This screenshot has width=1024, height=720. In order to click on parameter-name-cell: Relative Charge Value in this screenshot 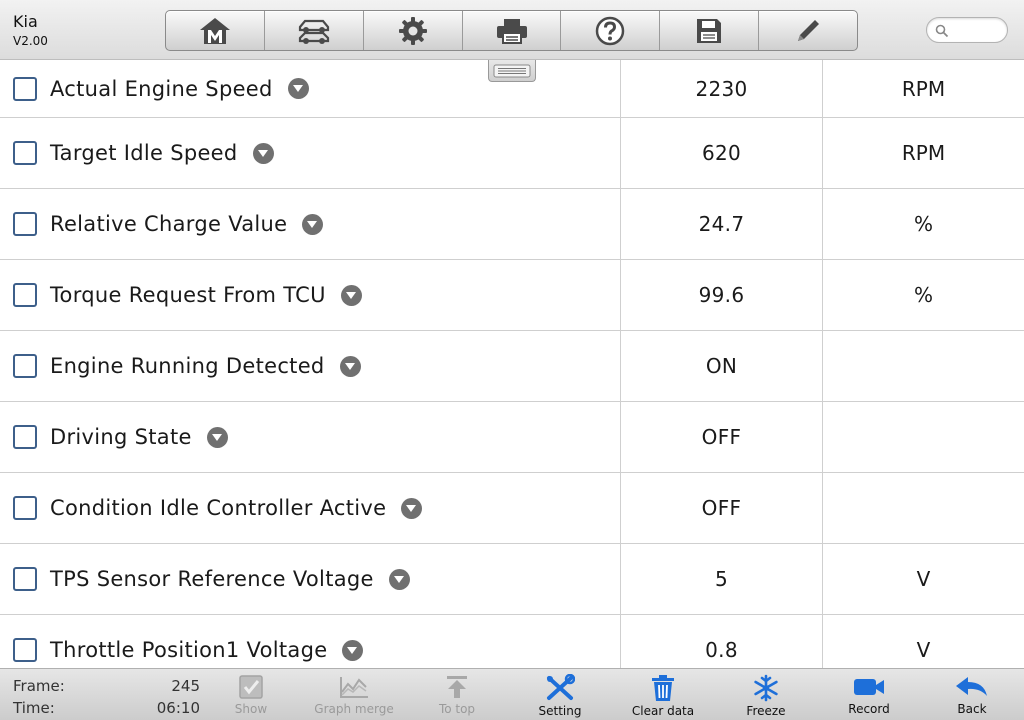, I will do `click(310, 224)`.